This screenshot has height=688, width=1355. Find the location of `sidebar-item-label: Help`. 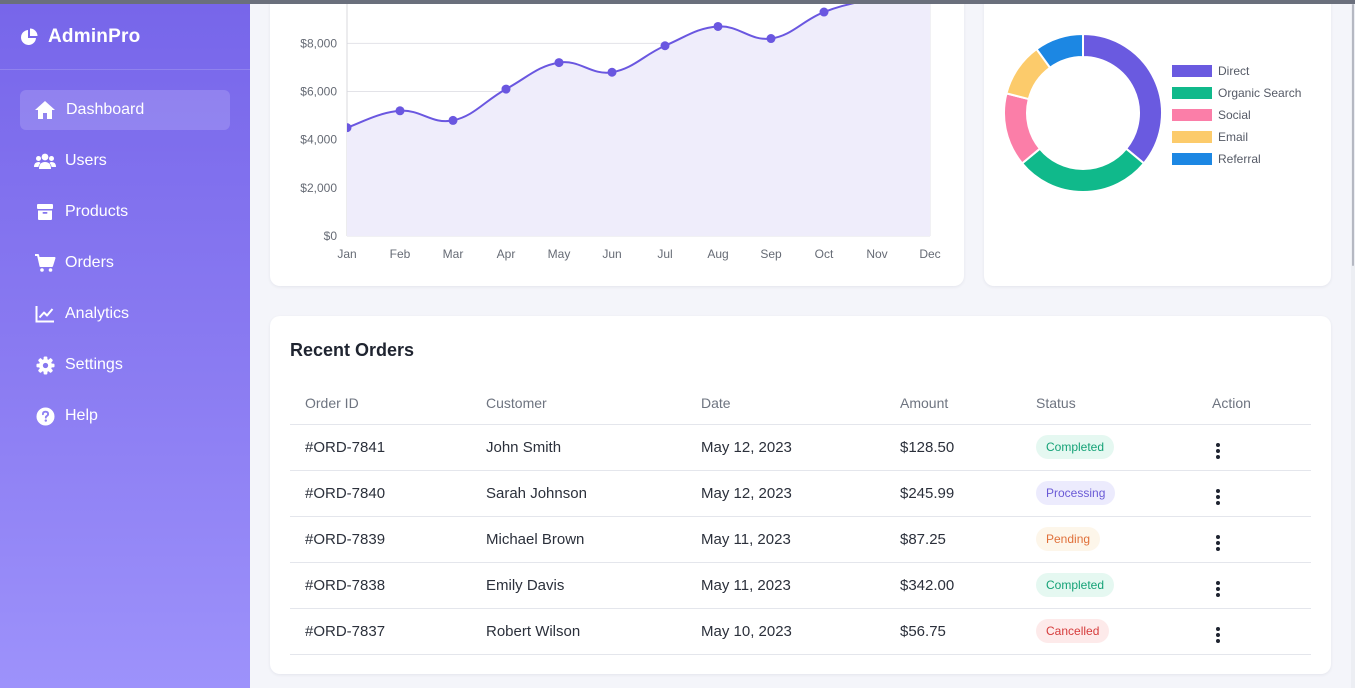

sidebar-item-label: Help is located at coordinates (81, 415).